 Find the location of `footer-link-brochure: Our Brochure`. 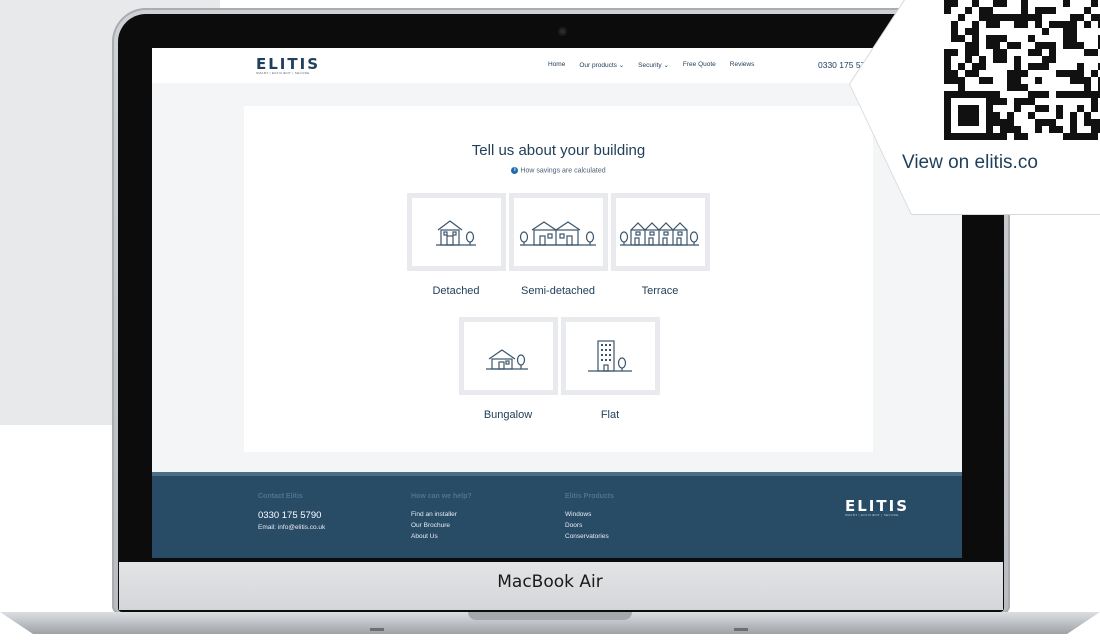

footer-link-brochure: Our Brochure is located at coordinates (441, 525).